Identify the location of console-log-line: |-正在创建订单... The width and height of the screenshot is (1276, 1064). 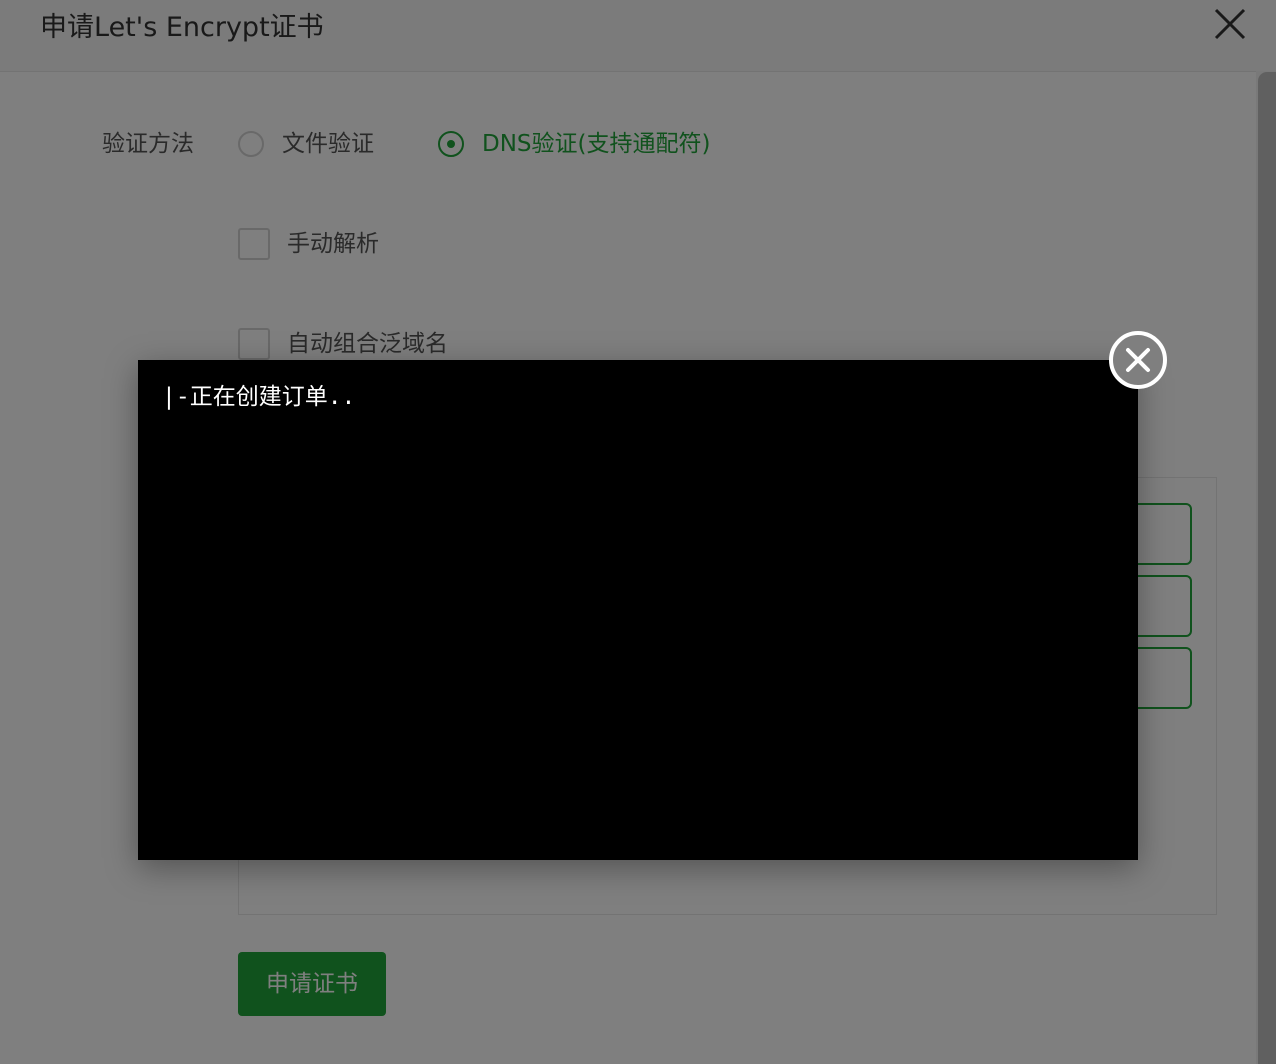
(259, 397).